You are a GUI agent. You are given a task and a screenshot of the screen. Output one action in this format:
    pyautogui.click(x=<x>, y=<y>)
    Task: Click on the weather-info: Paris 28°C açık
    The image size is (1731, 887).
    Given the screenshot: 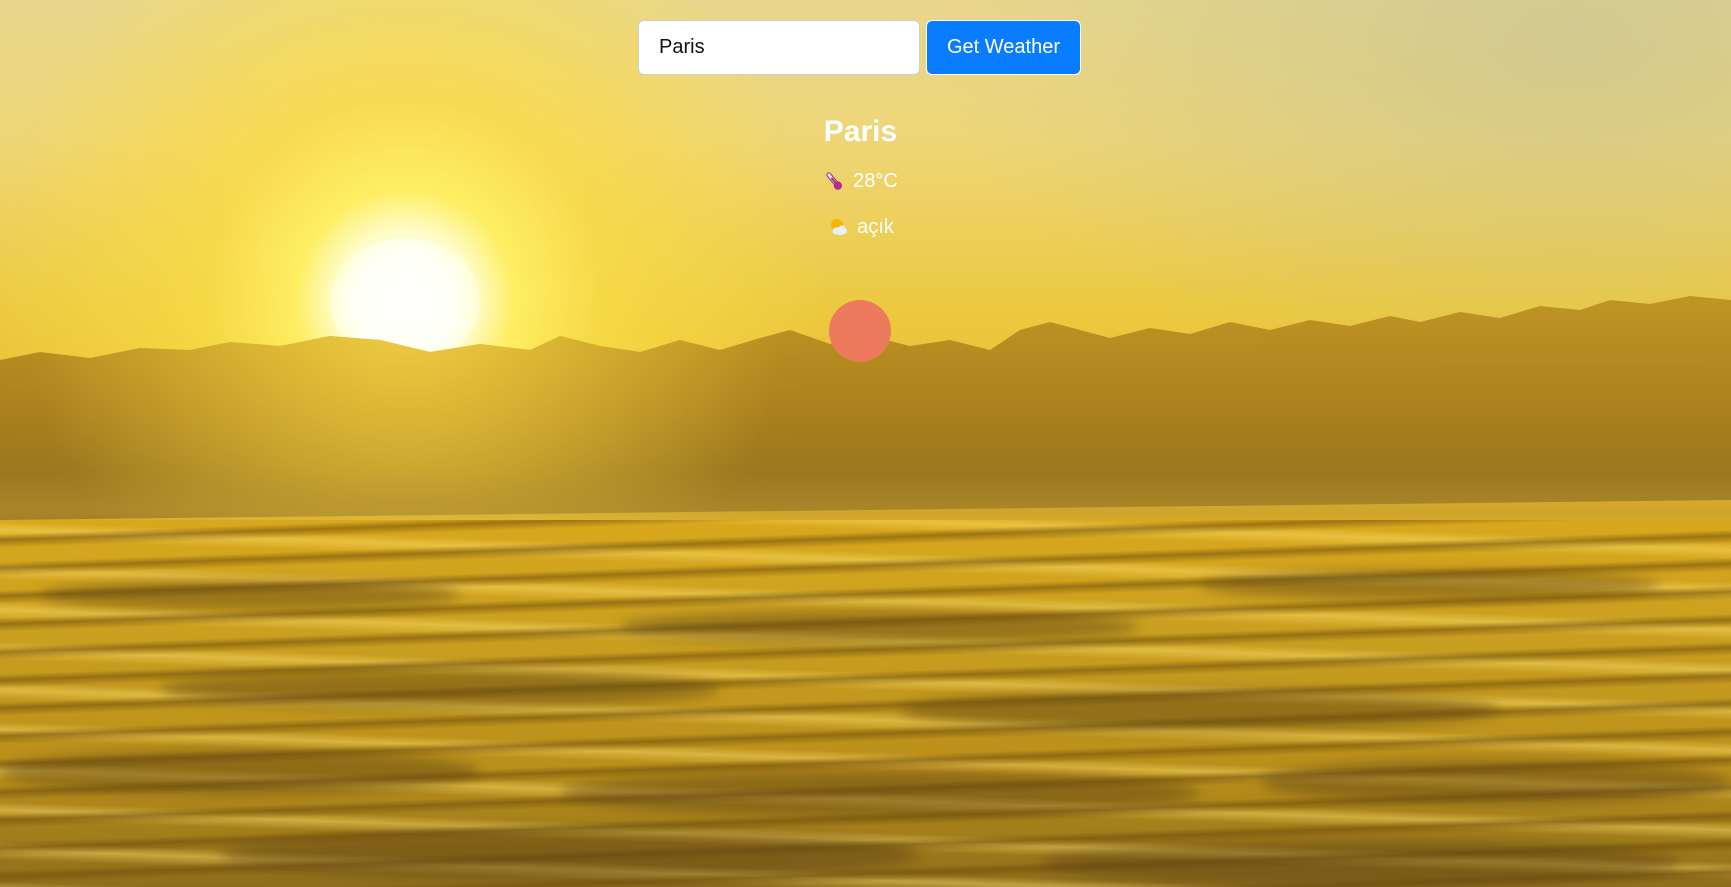 What is the action you would take?
    pyautogui.click(x=860, y=176)
    